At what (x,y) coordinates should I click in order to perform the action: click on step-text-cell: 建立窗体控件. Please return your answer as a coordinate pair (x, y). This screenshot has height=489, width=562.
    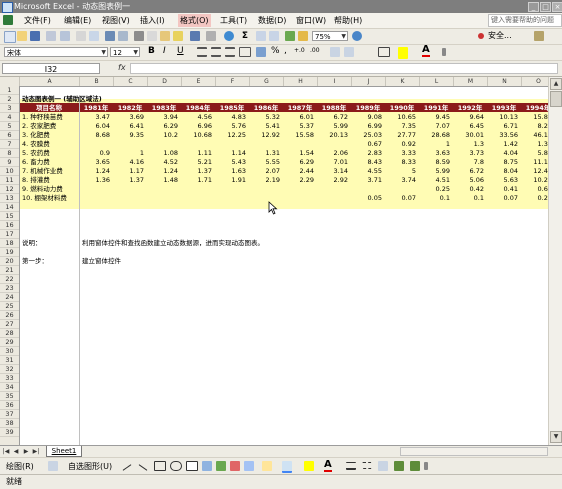
    Looking at the image, I should click on (101, 261).